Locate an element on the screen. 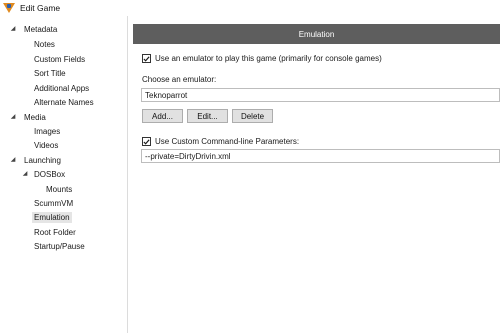 Image resolution: width=500 pixels, height=333 pixels. window-title: Edit Game is located at coordinates (40, 8).